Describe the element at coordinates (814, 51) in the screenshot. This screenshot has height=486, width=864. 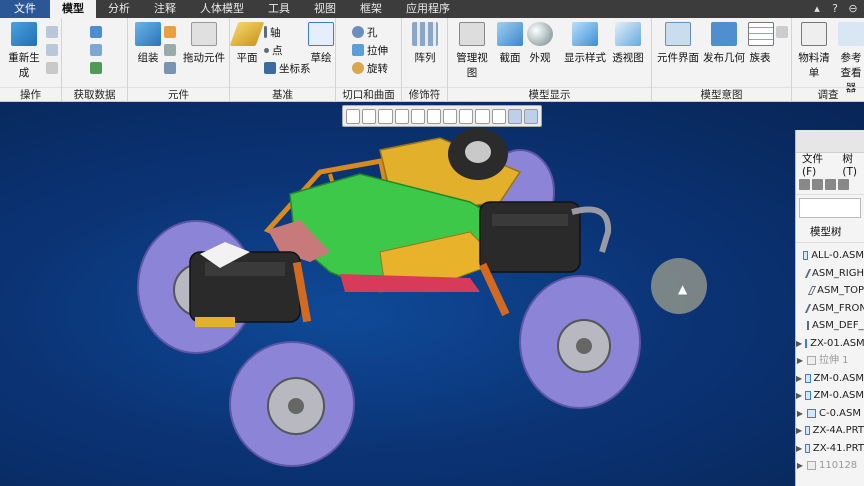
I see `bill-of-materials-button: 物料清单` at that location.